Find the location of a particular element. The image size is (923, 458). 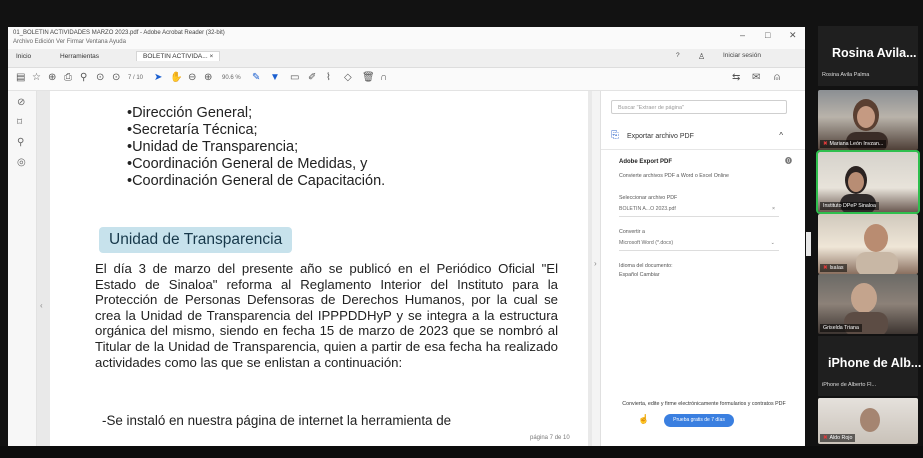

sign-in-link: Iniciar sesión is located at coordinates (742, 55).